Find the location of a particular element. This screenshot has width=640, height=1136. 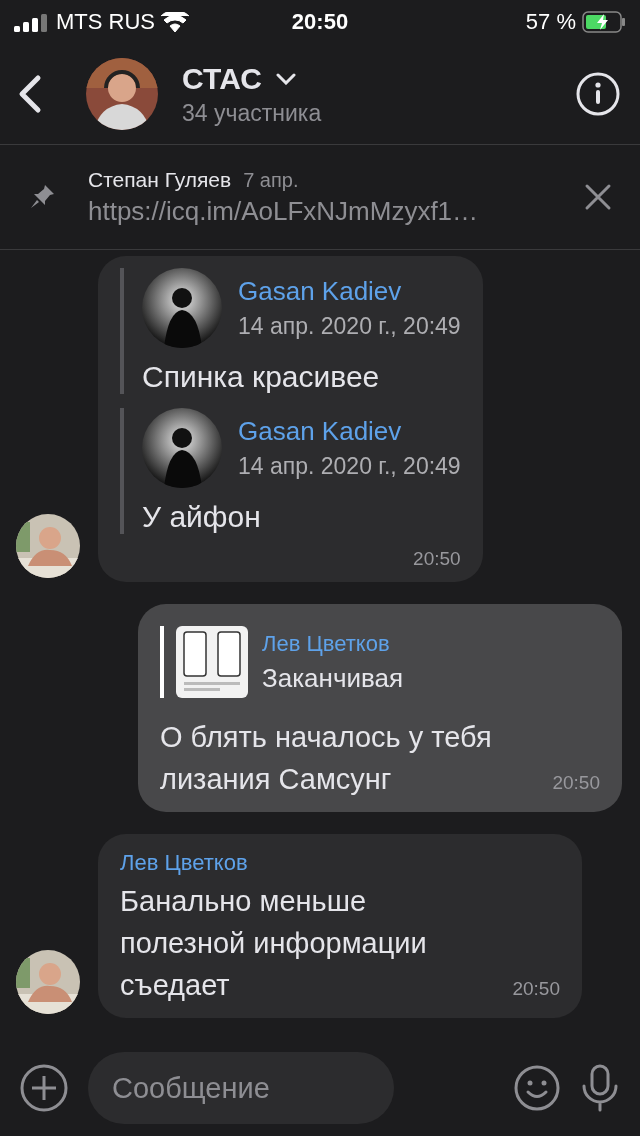

signal-icon is located at coordinates (32, 22).